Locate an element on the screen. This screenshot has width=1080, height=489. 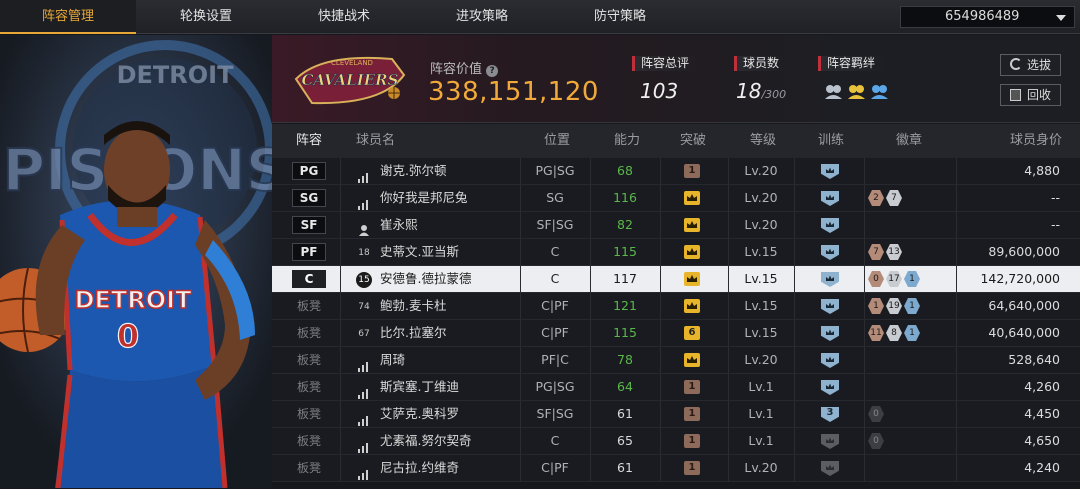
table-row: C 15 安德鲁.德拉蒙德 C 117 Lv.15 0 17 1 142,720,000 is located at coordinates (676, 279).